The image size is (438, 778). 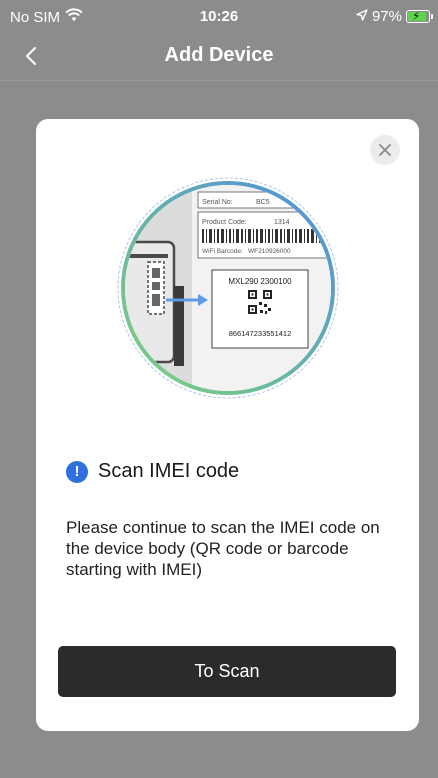 I want to click on to-scan-button: To Scan, so click(x=227, y=671).